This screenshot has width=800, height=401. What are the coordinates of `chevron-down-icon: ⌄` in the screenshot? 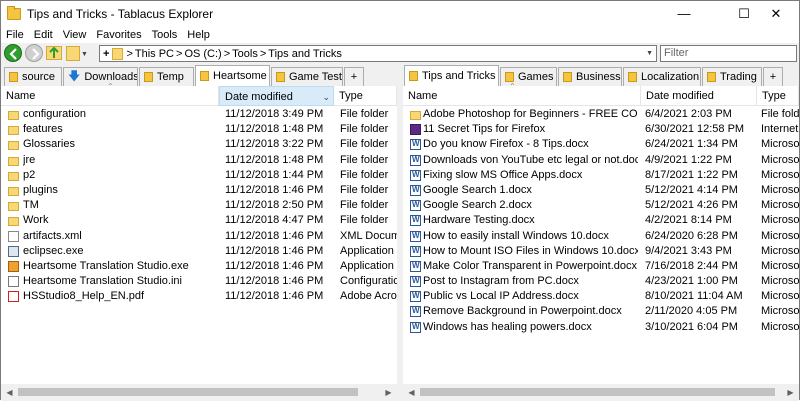 It's located at (326, 96).